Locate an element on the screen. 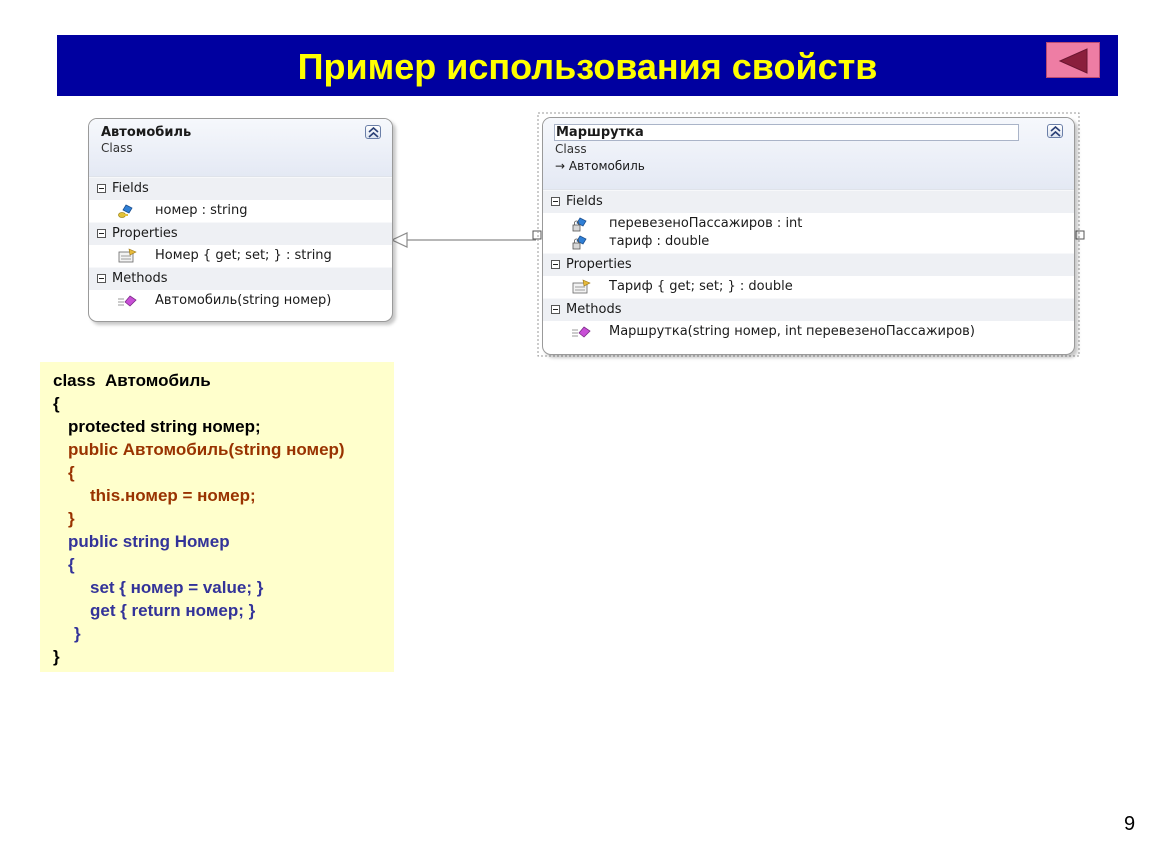  code-line: public string Номер is located at coordinates (149, 541).